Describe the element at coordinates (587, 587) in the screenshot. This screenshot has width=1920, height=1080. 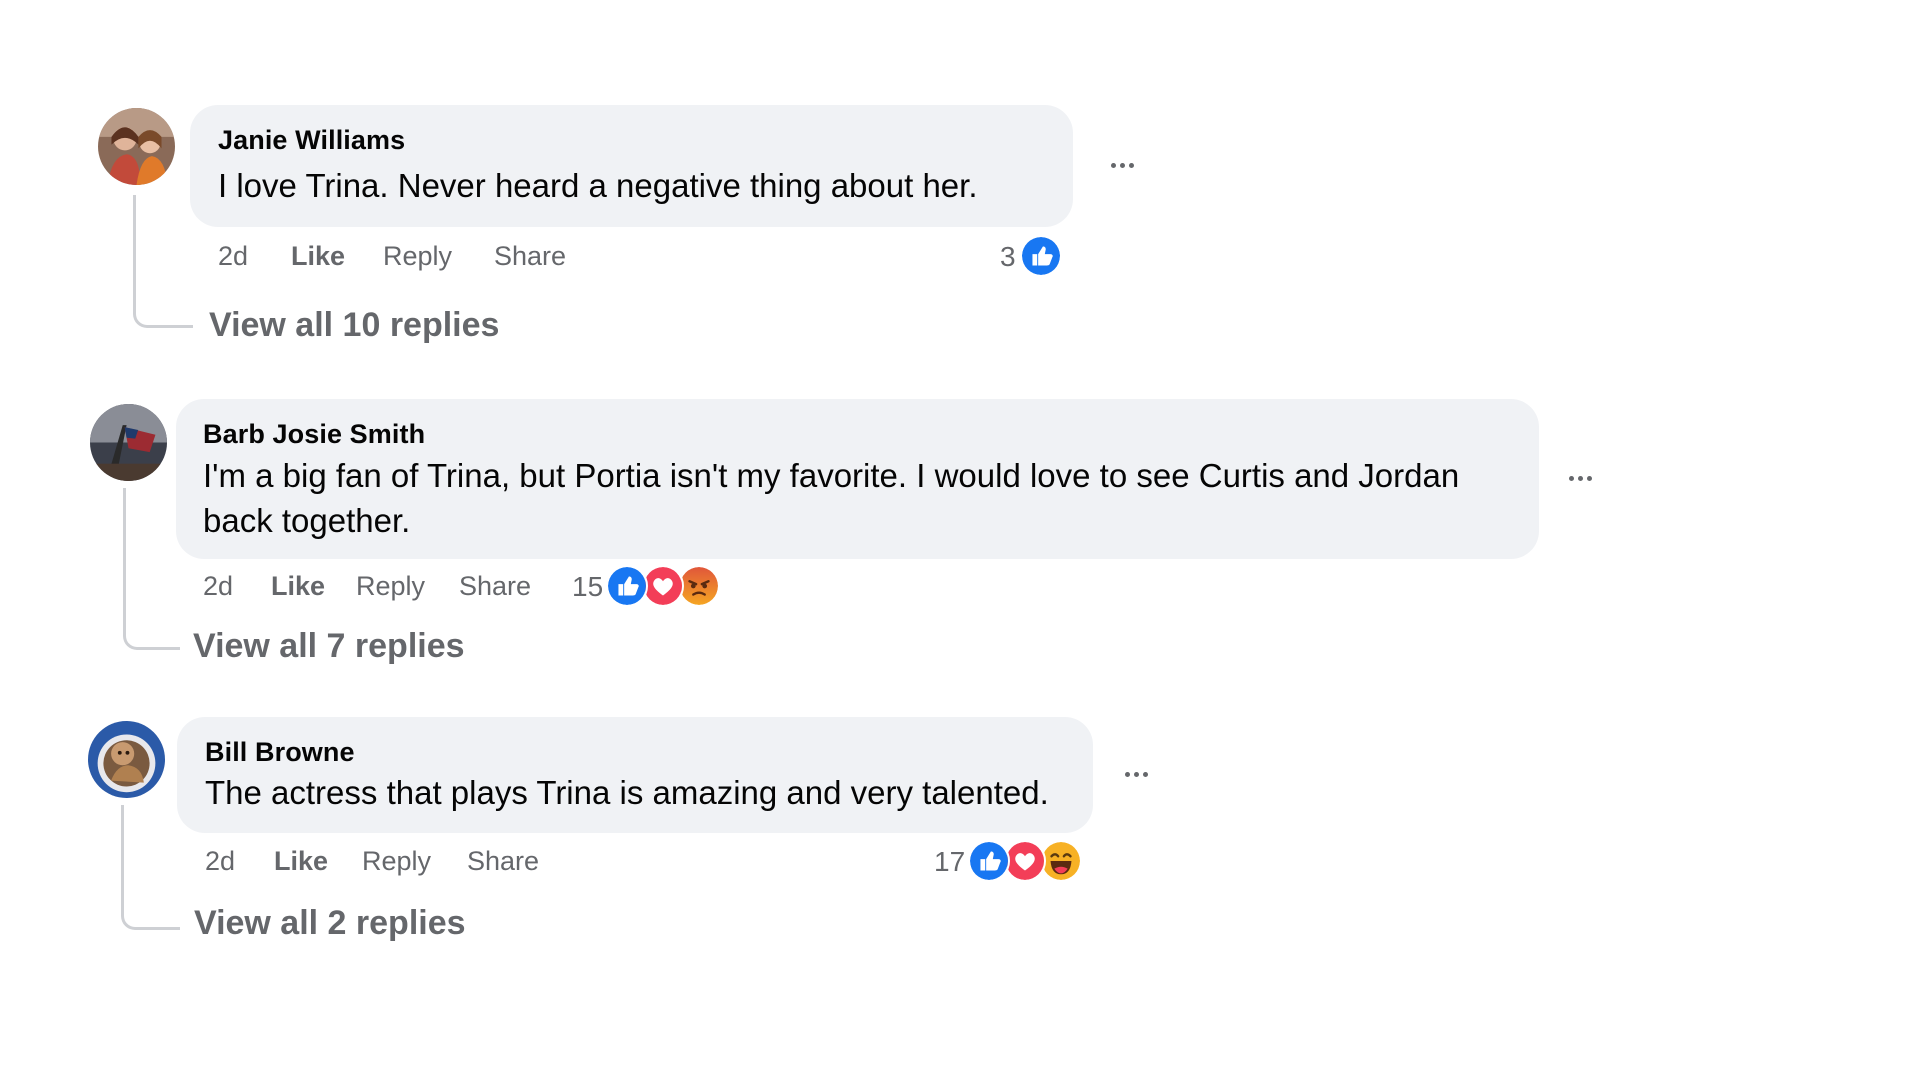
I see `reaction-count: 15` at that location.